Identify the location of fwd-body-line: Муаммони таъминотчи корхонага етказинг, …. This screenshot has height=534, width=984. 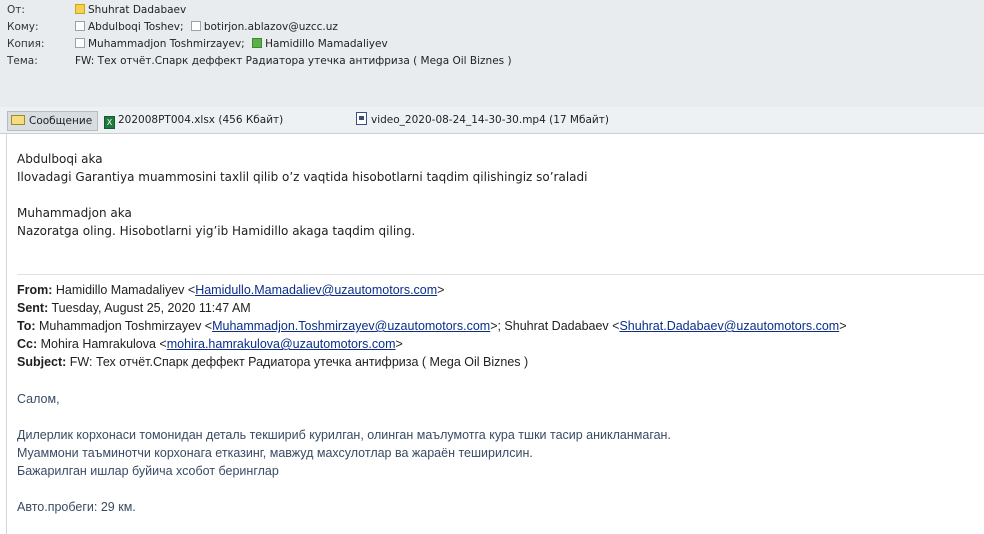
(275, 453).